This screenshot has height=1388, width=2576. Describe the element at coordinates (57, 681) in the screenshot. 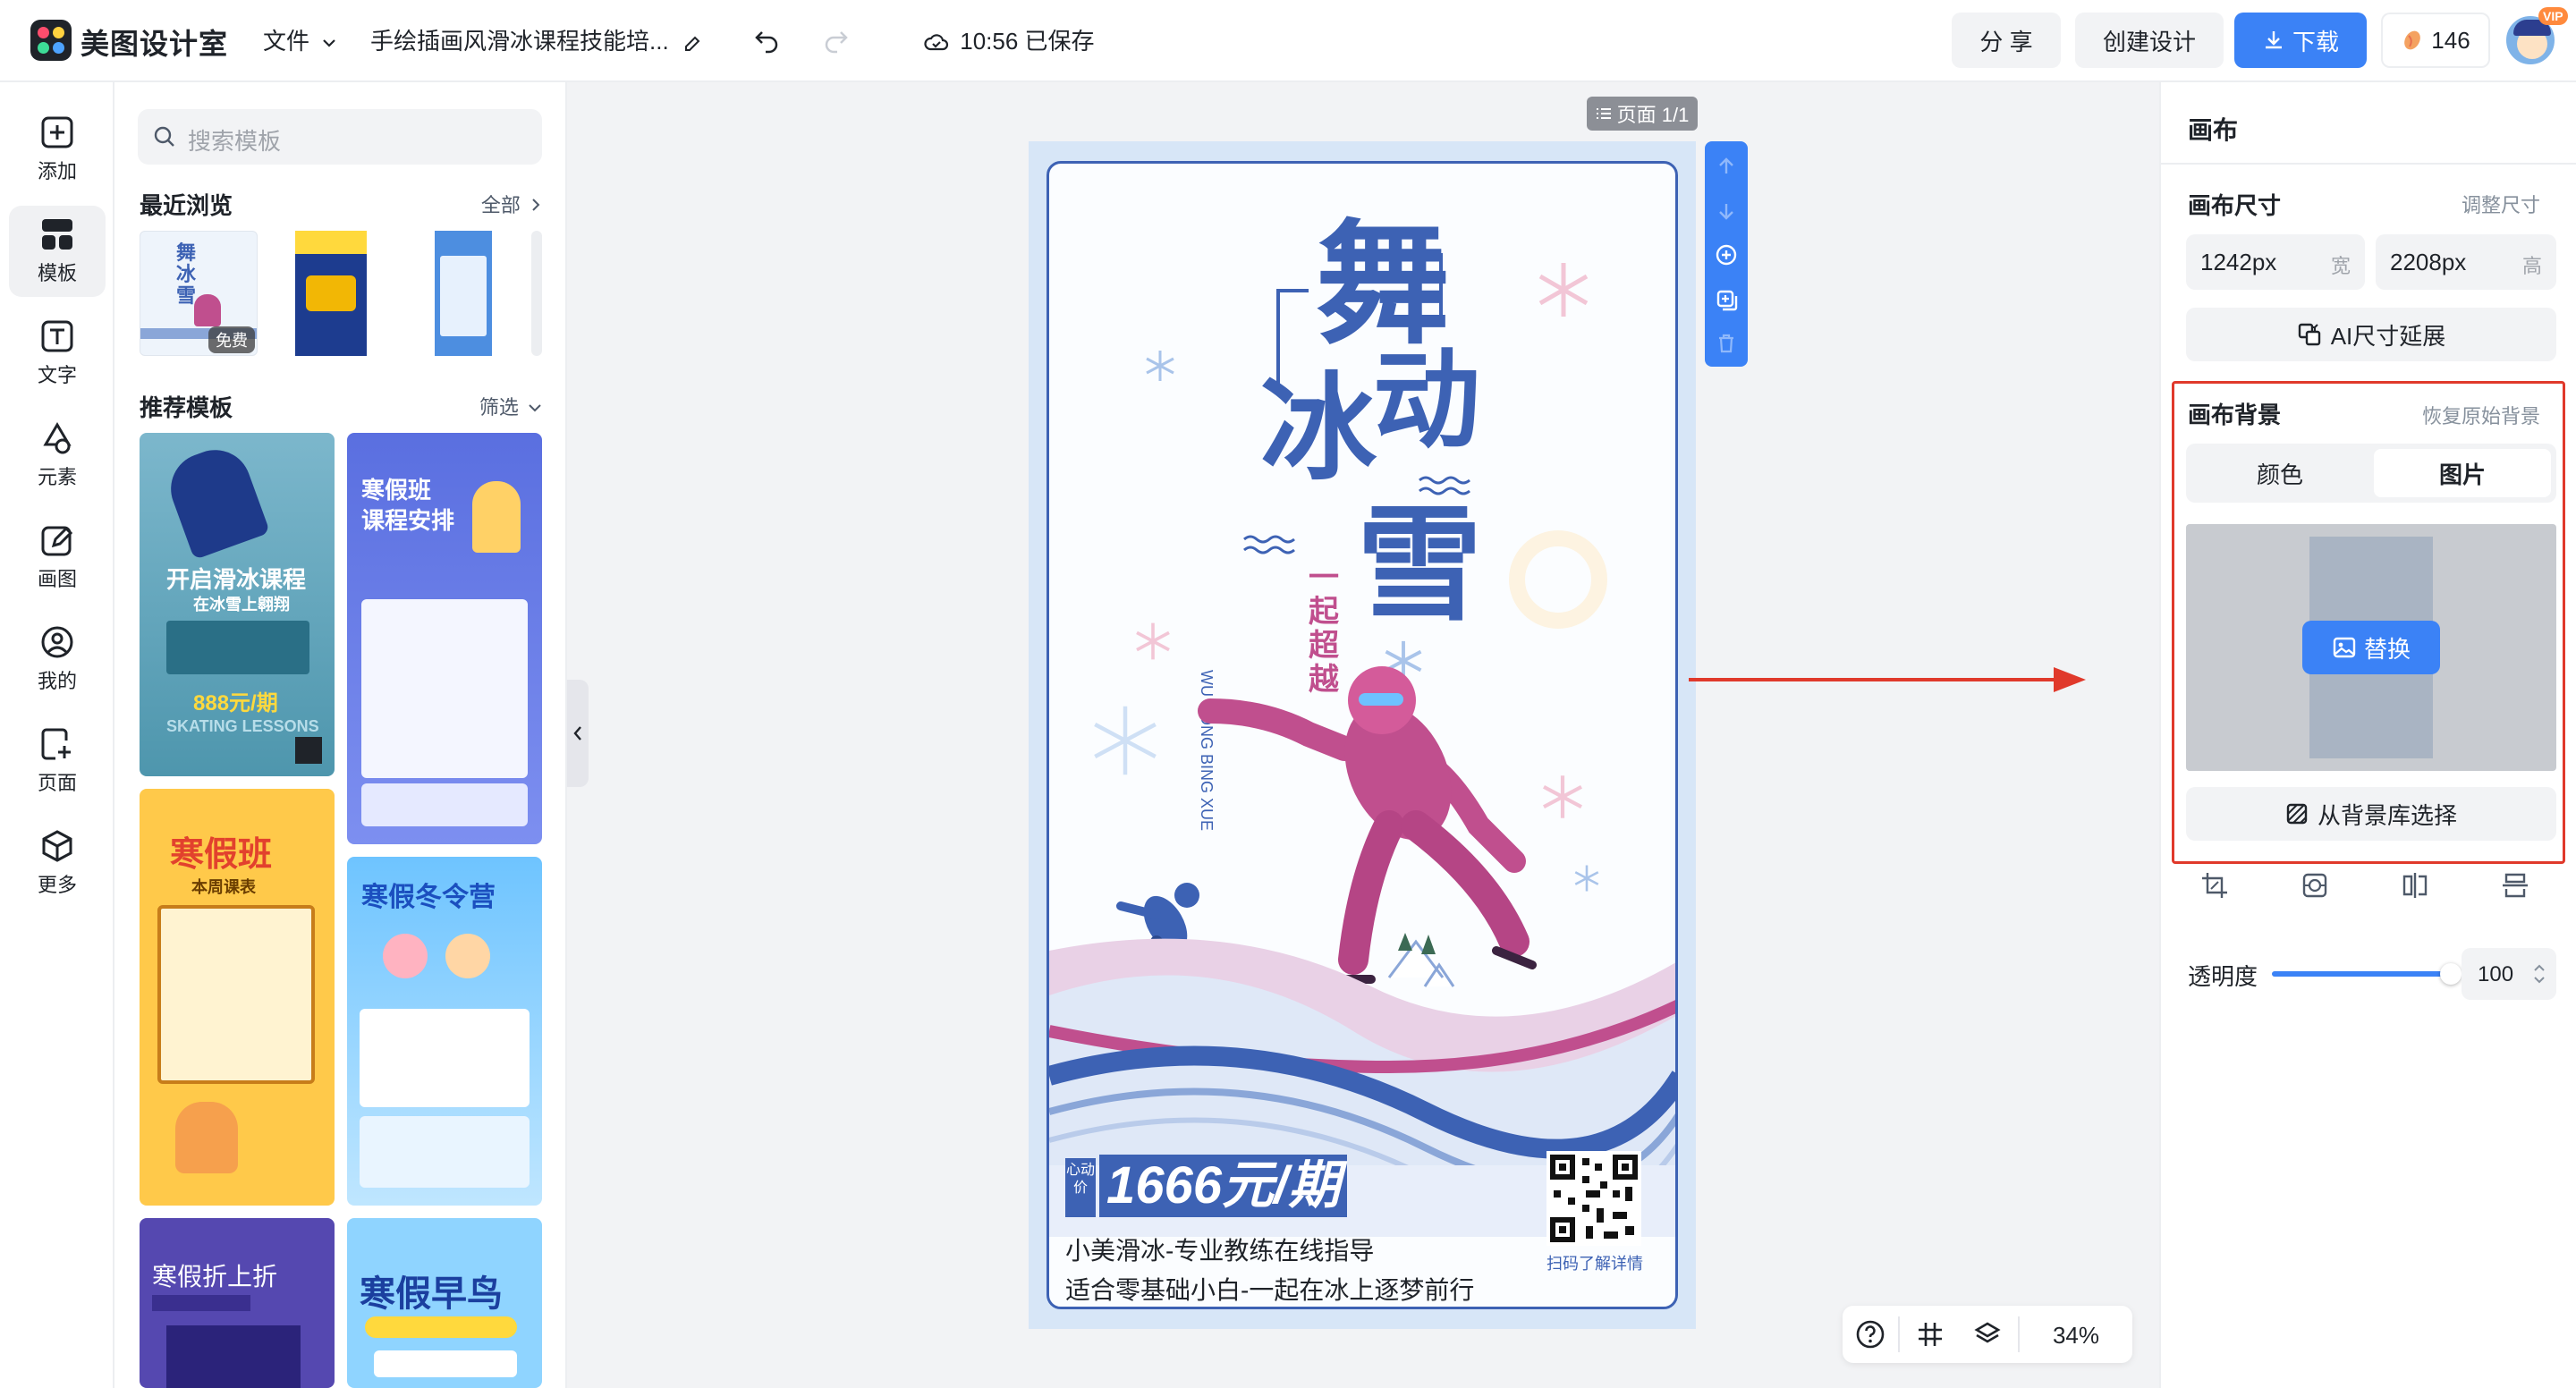

I see `rail-label: 我的` at that location.